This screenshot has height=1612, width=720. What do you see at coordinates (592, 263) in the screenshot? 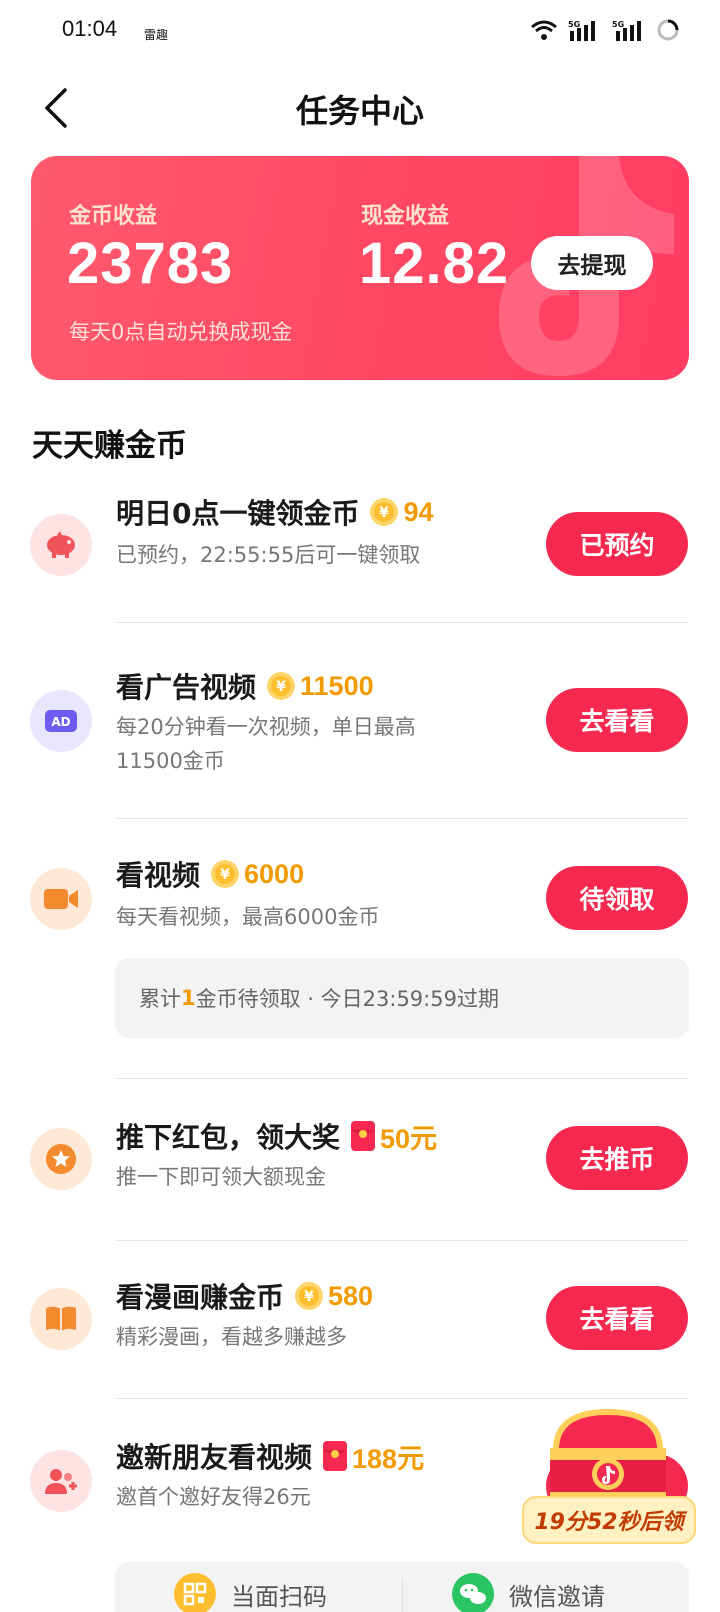
I see `withdraw-button: 去提现` at bounding box center [592, 263].